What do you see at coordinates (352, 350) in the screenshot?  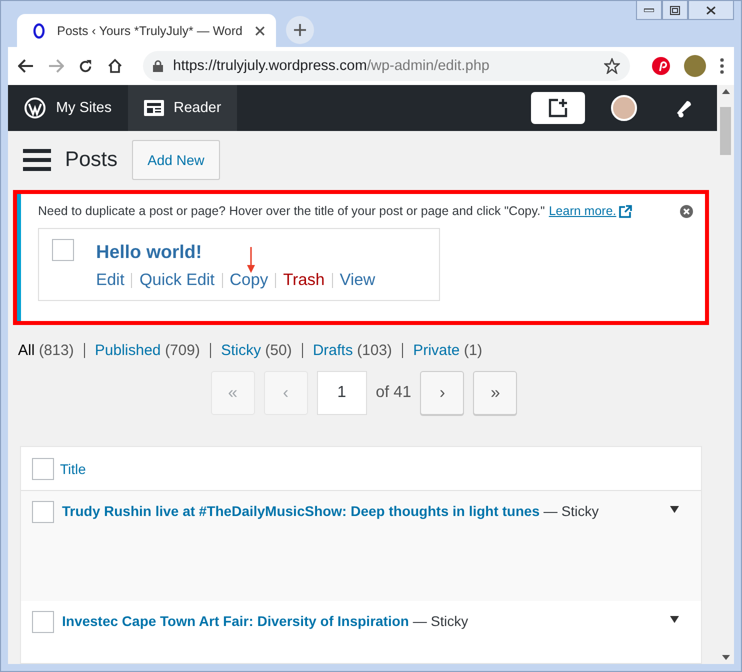 I see `filter-link: Drafts (103)` at bounding box center [352, 350].